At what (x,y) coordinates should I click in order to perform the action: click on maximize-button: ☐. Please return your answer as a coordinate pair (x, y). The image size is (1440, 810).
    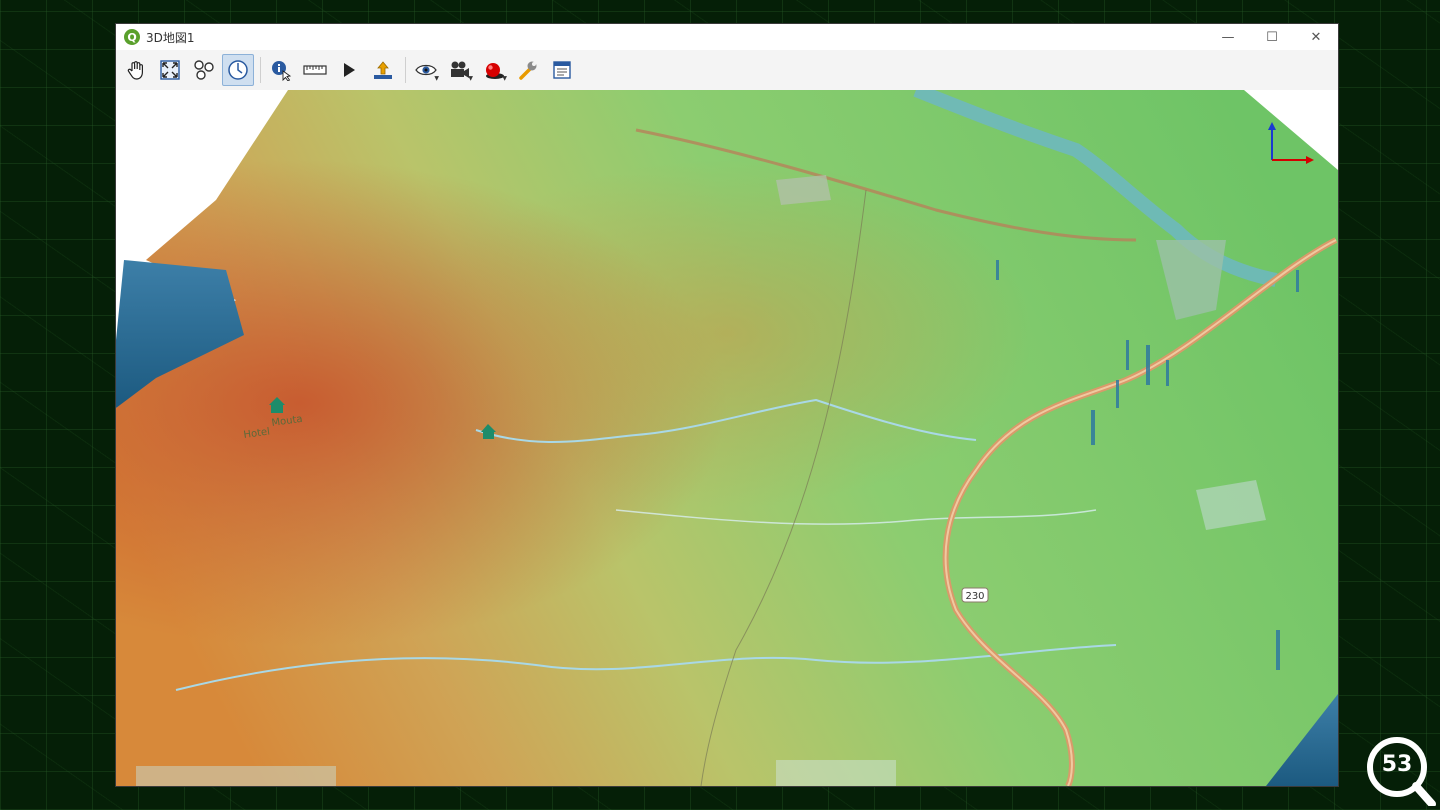
    Looking at the image, I should click on (1272, 37).